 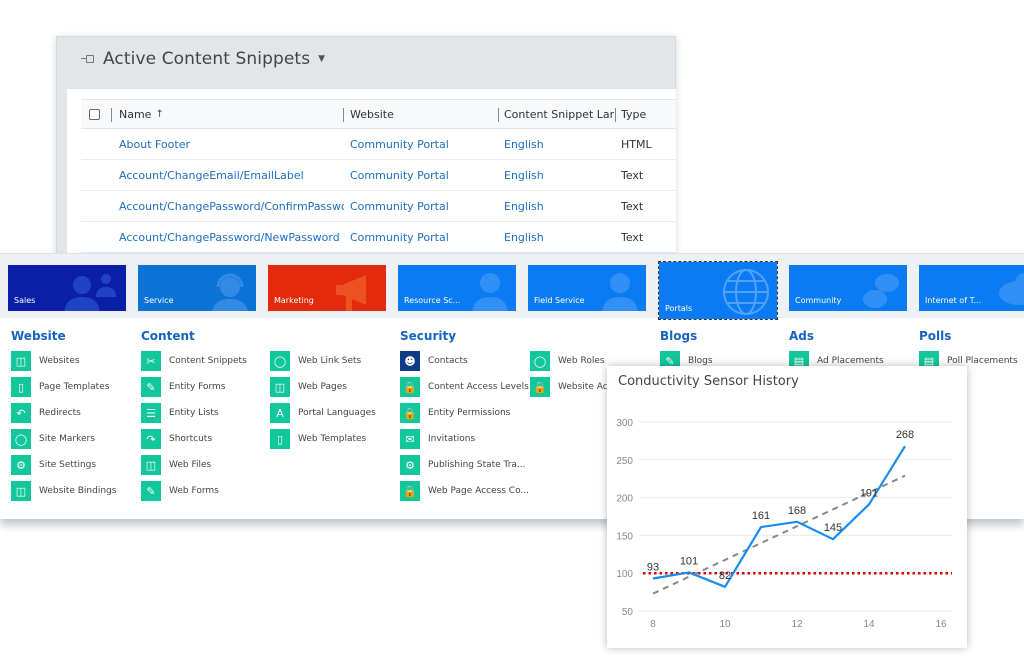 I want to click on nav-item-website-access: 🔒 Website Acc, so click(x=571, y=387).